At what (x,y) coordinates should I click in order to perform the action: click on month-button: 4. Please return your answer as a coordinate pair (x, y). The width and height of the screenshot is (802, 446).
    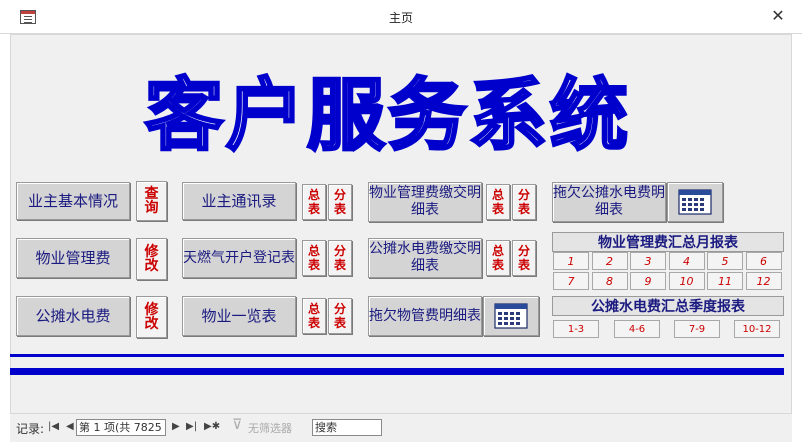
    Looking at the image, I should click on (686, 261).